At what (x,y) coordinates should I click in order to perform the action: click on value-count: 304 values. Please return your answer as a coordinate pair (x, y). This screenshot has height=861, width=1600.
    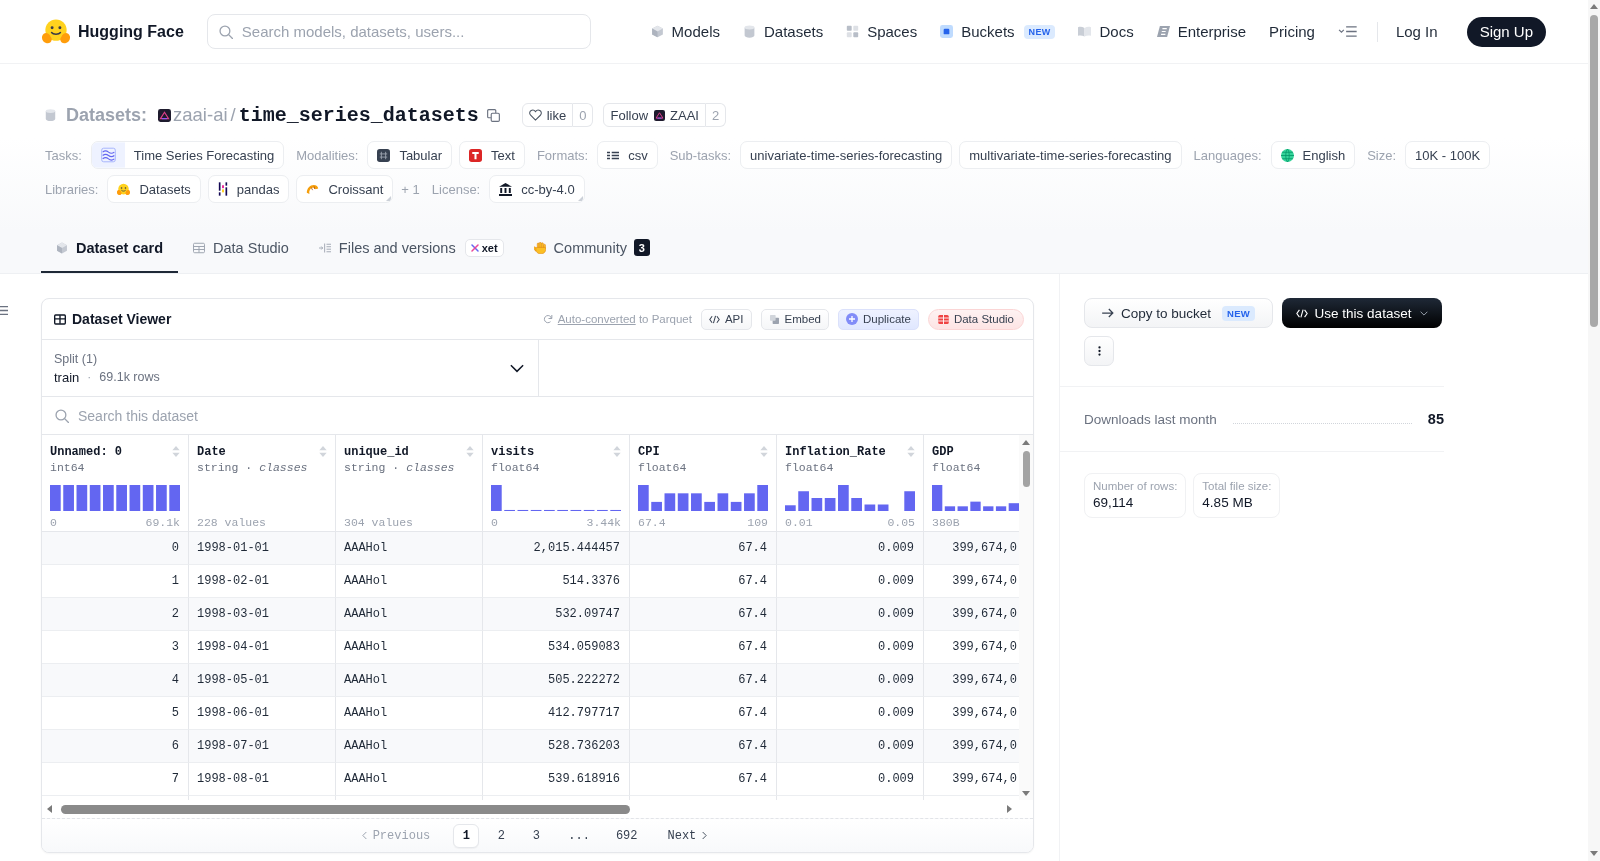
    Looking at the image, I should click on (378, 522).